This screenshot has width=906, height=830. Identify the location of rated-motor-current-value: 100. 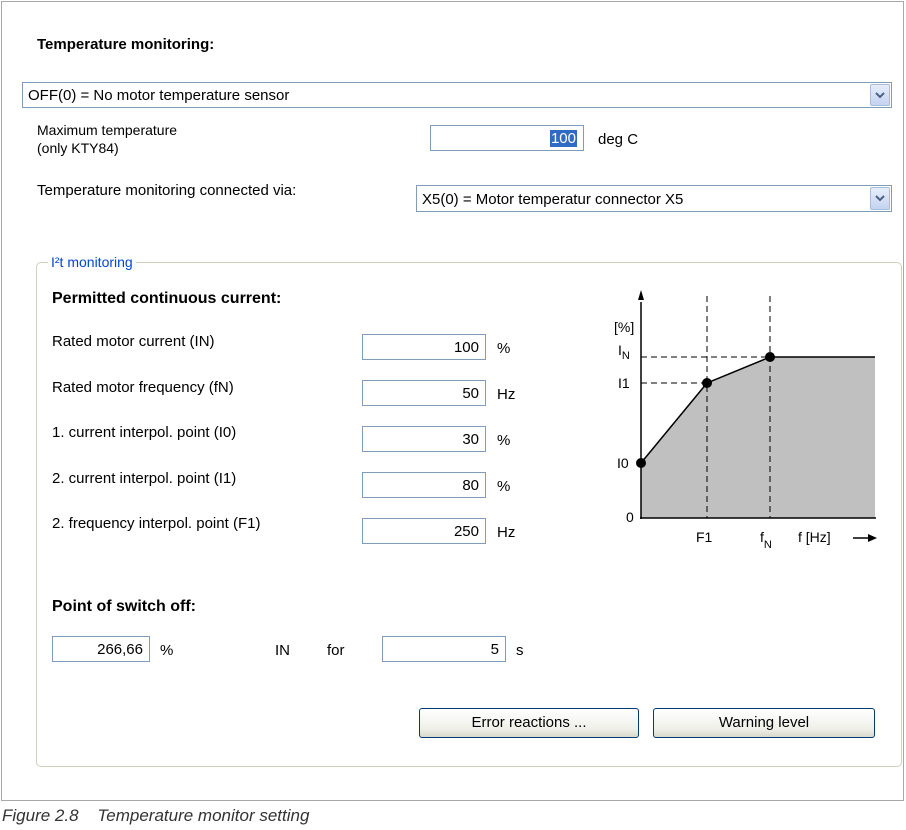
(466, 347).